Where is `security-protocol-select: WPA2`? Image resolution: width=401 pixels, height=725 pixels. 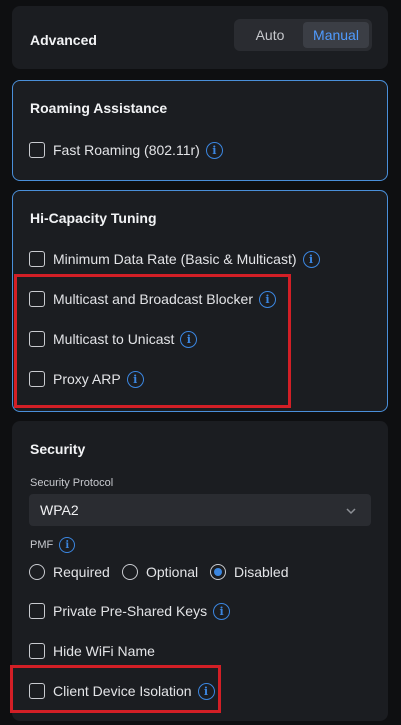 security-protocol-select: WPA2 is located at coordinates (200, 510).